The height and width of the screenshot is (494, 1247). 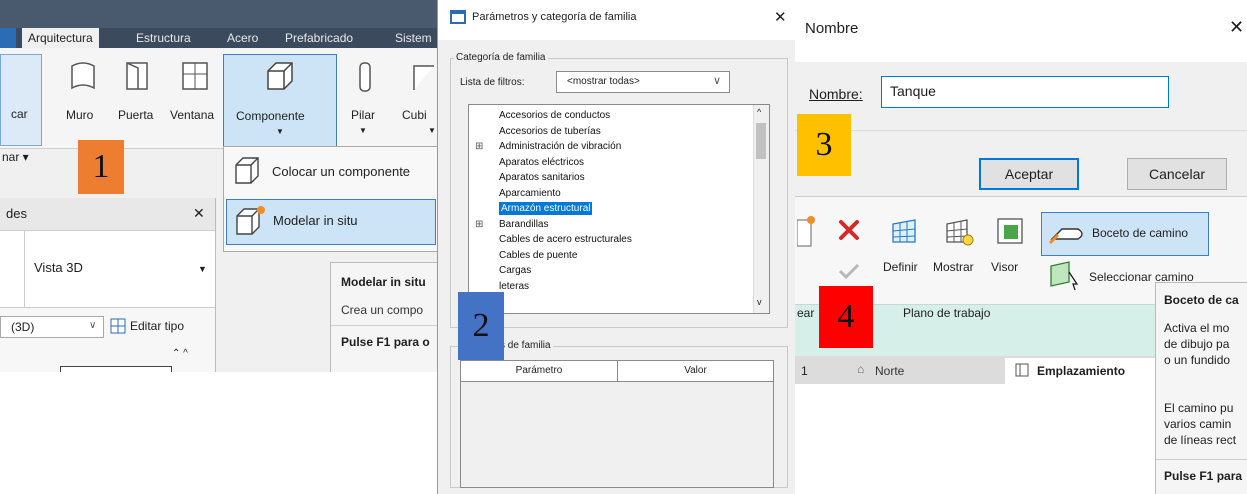 I want to click on menu-item-place-component: Colocar un componente, so click(x=330, y=171).